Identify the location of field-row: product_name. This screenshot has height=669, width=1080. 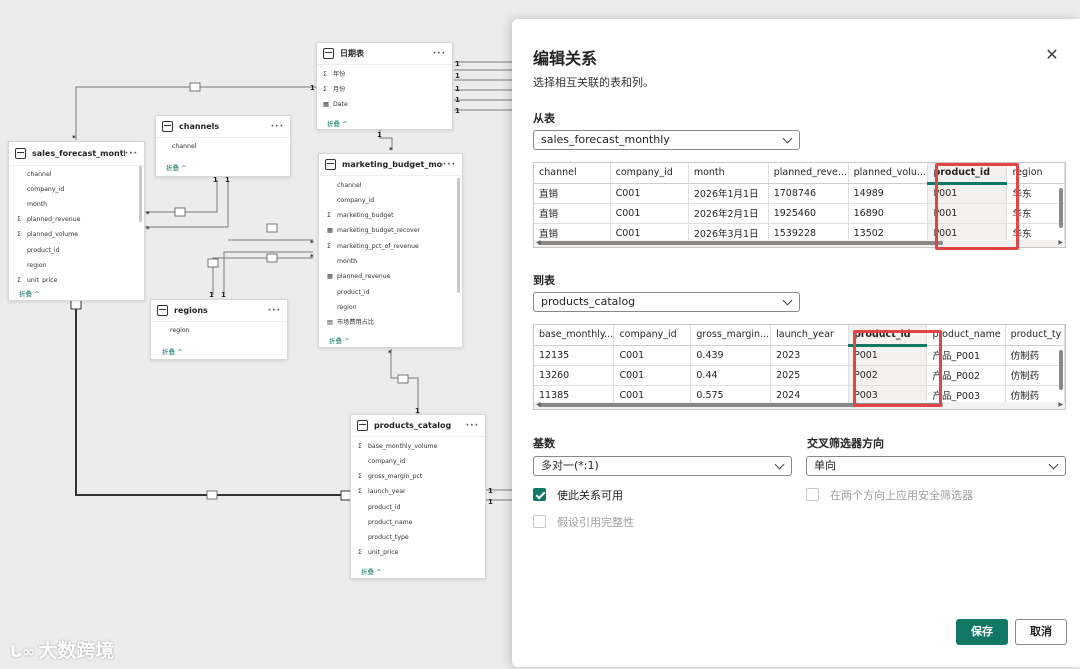
(385, 523).